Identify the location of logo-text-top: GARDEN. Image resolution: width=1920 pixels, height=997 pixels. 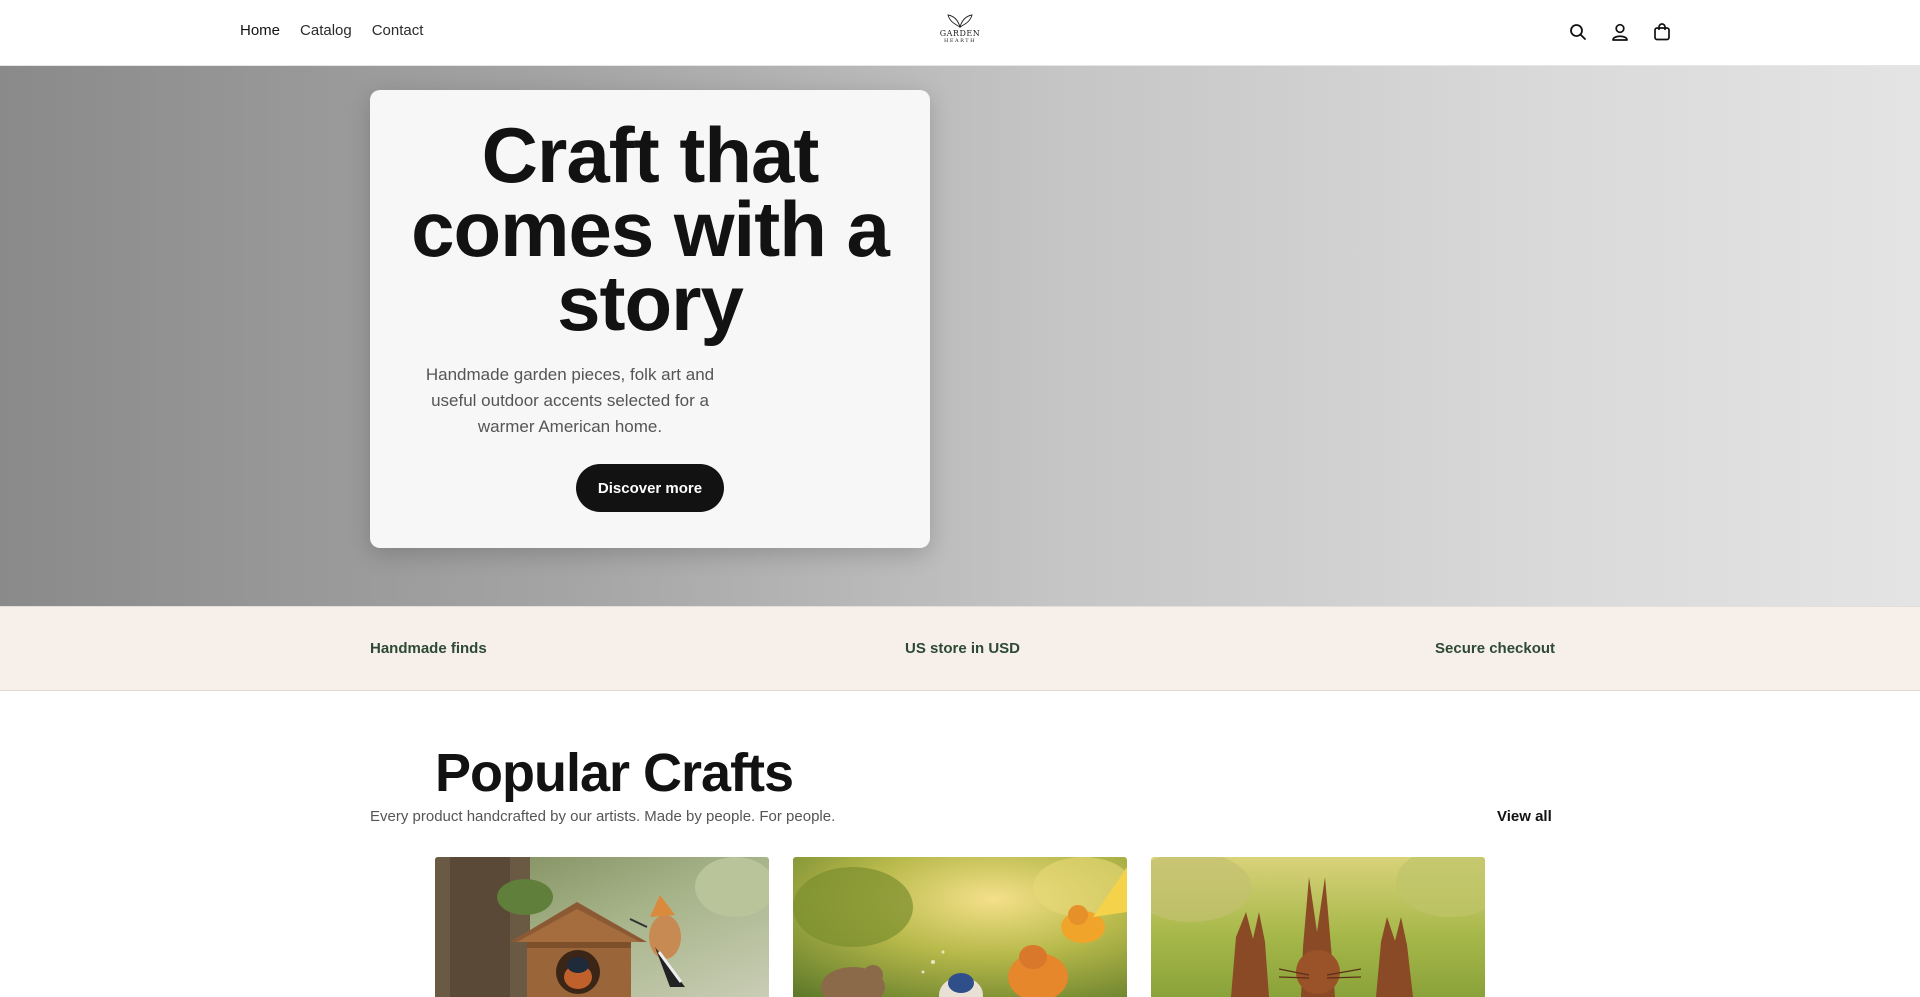
(960, 33).